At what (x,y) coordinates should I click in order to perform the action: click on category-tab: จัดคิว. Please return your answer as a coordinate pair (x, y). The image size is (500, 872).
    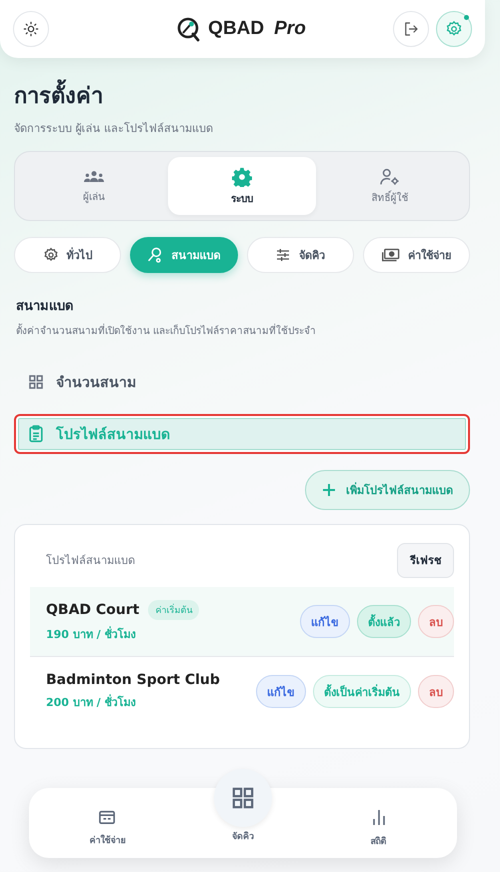
    Looking at the image, I should click on (300, 255).